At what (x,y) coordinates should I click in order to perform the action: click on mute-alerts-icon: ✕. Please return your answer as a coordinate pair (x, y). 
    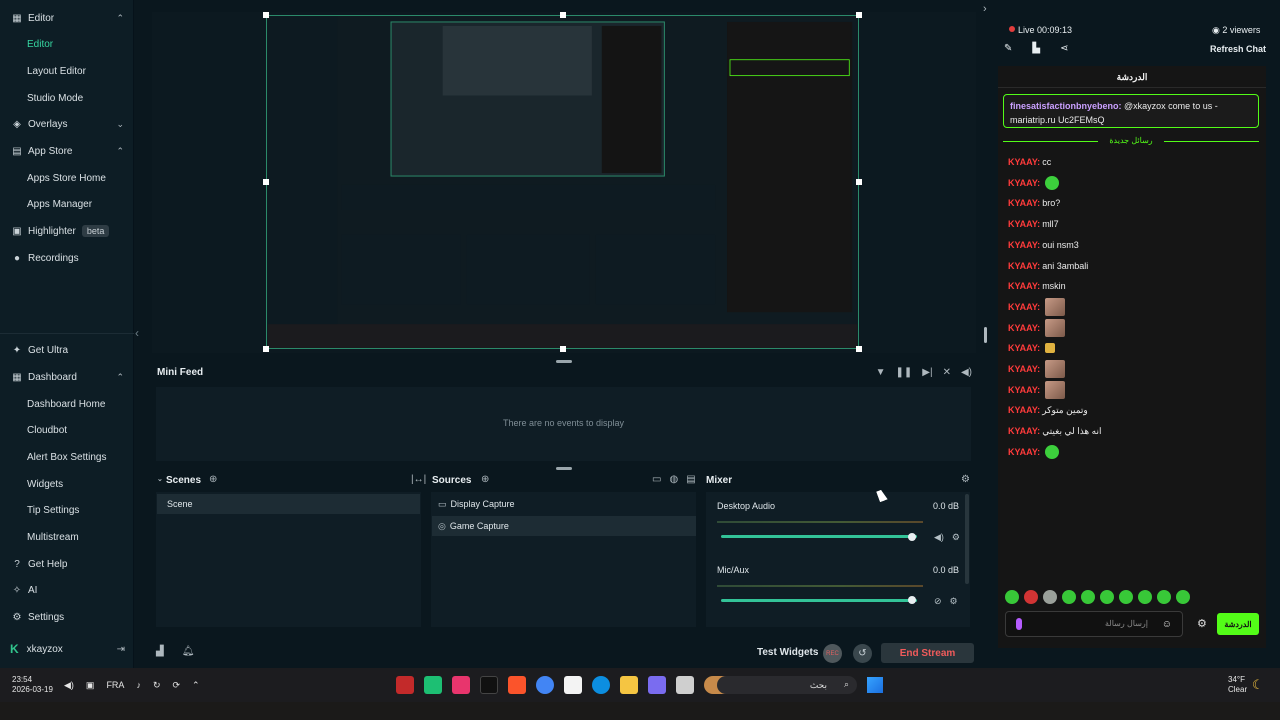
    Looking at the image, I should click on (947, 372).